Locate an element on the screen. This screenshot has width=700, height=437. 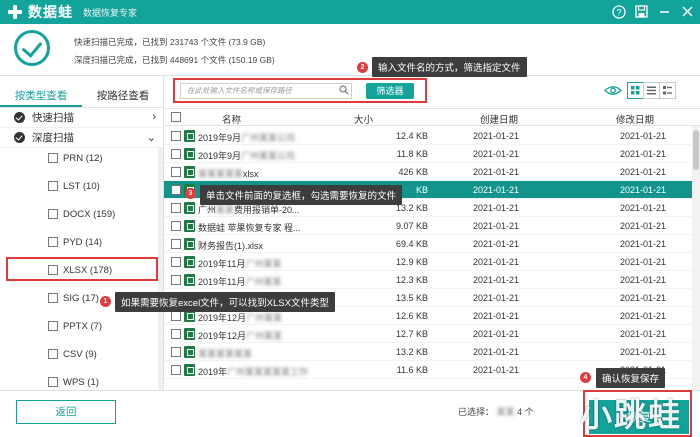
type-item-csv: CSV (9) is located at coordinates (72, 354).